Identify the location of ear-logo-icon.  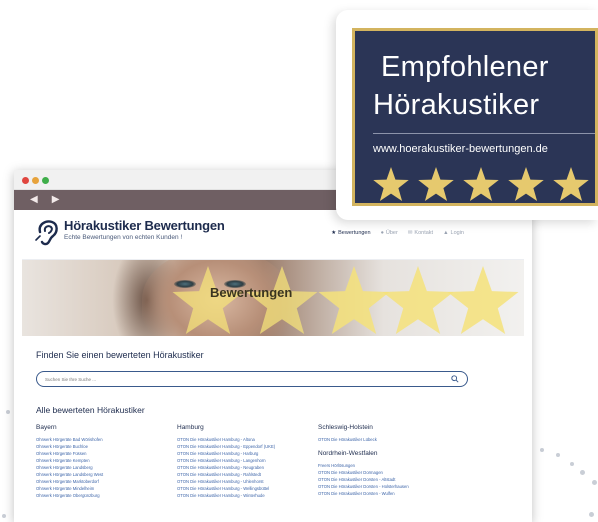
(47, 232).